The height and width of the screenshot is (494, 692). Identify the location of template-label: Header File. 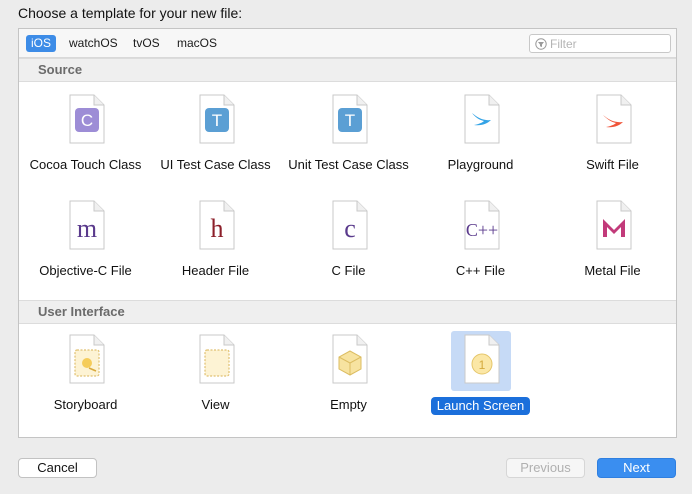
(215, 270).